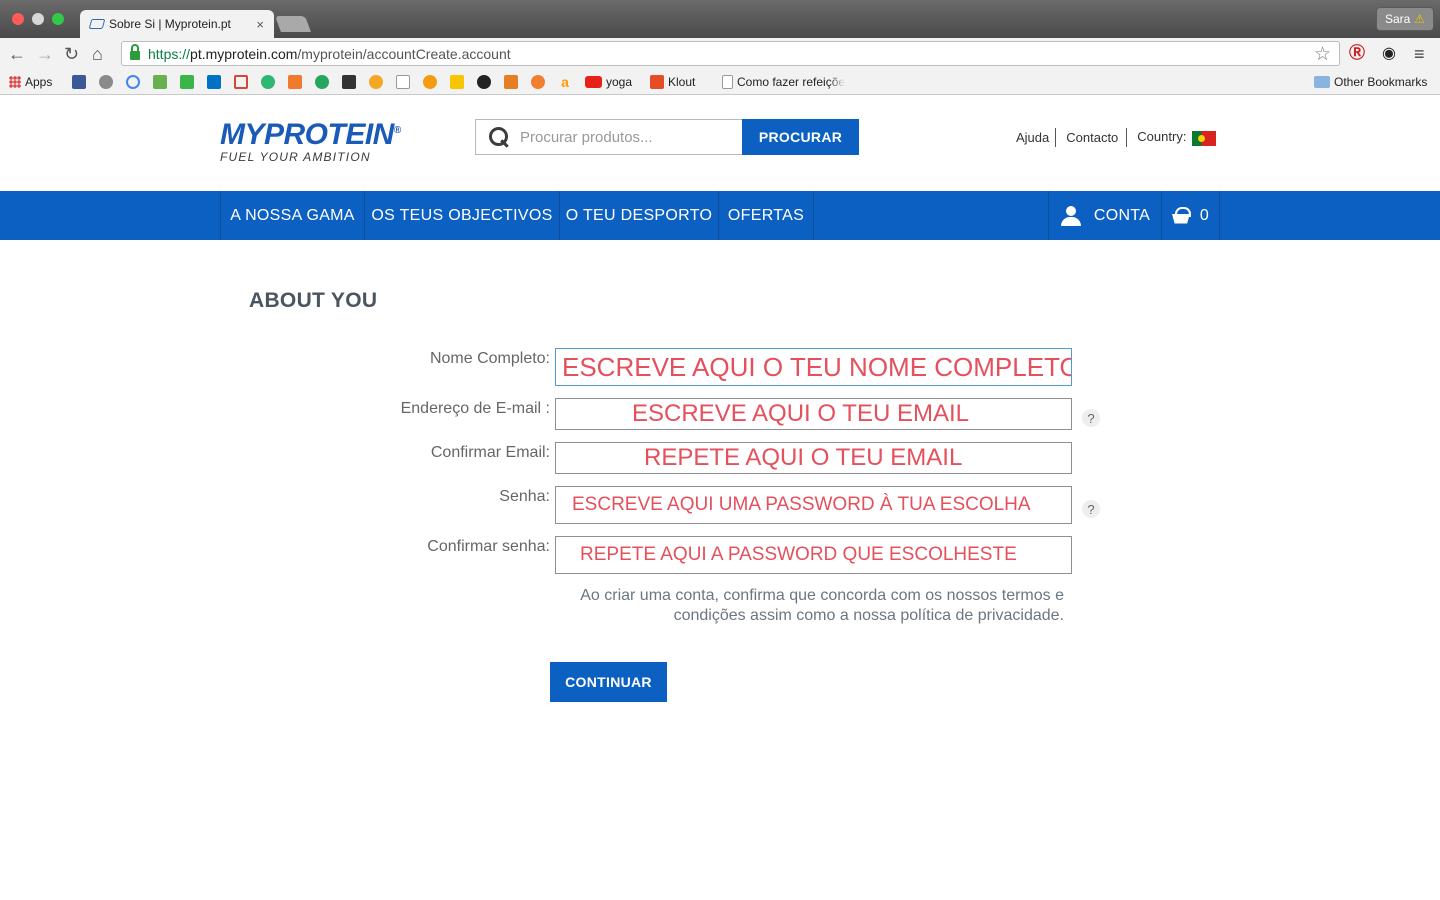  Describe the element at coordinates (260, 24) in the screenshot. I see `tab-close-icon: ×` at that location.